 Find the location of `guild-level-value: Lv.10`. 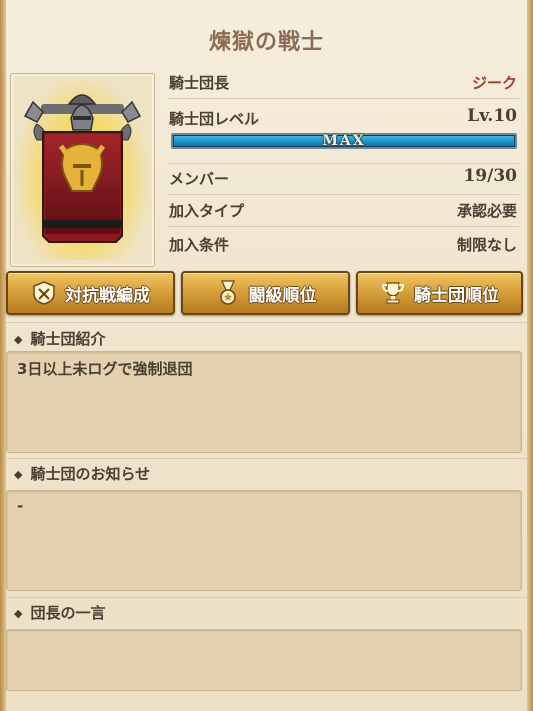

guild-level-value: Lv.10 is located at coordinates (492, 116).